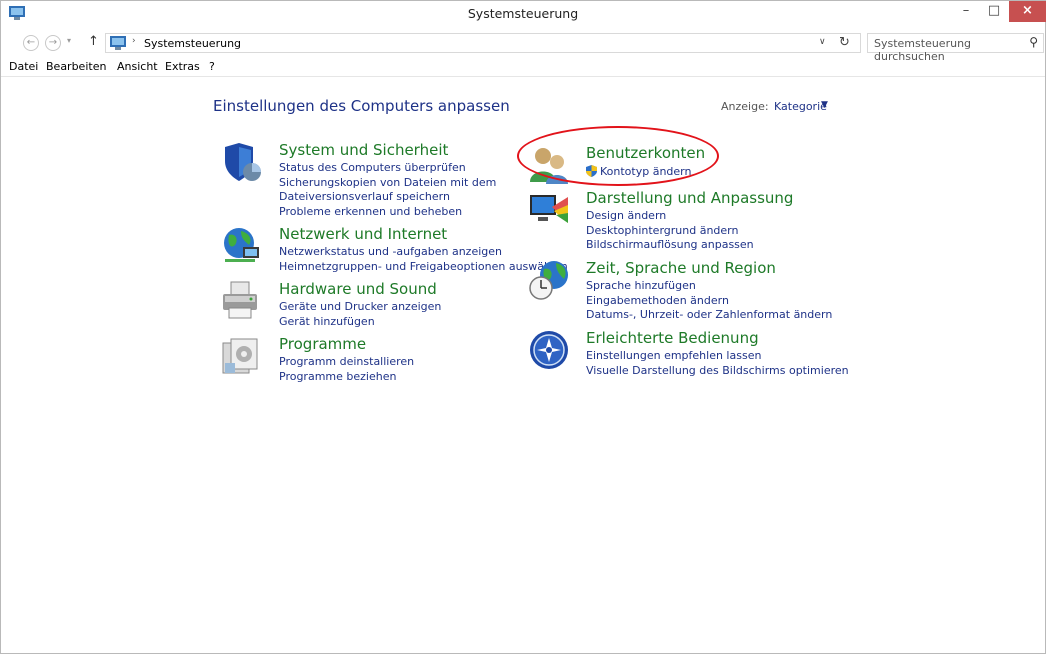  Describe the element at coordinates (322, 344) in the screenshot. I see `category-title: Programme` at that location.